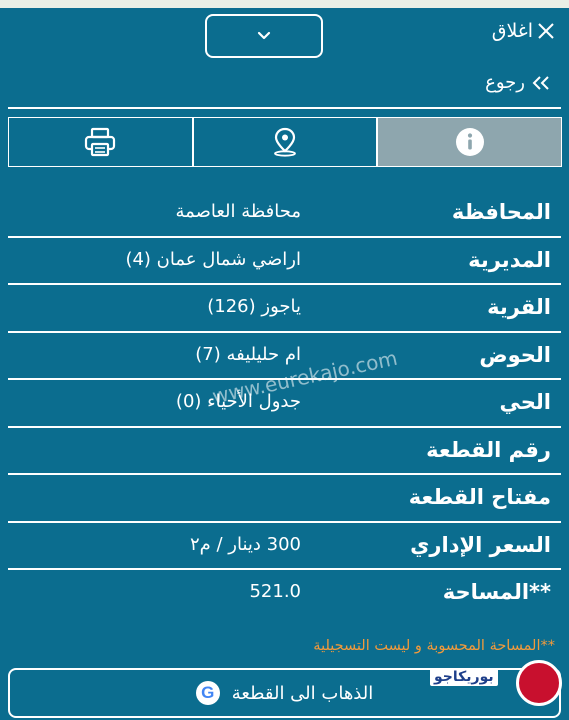  I want to click on tab-info, so click(469, 142).